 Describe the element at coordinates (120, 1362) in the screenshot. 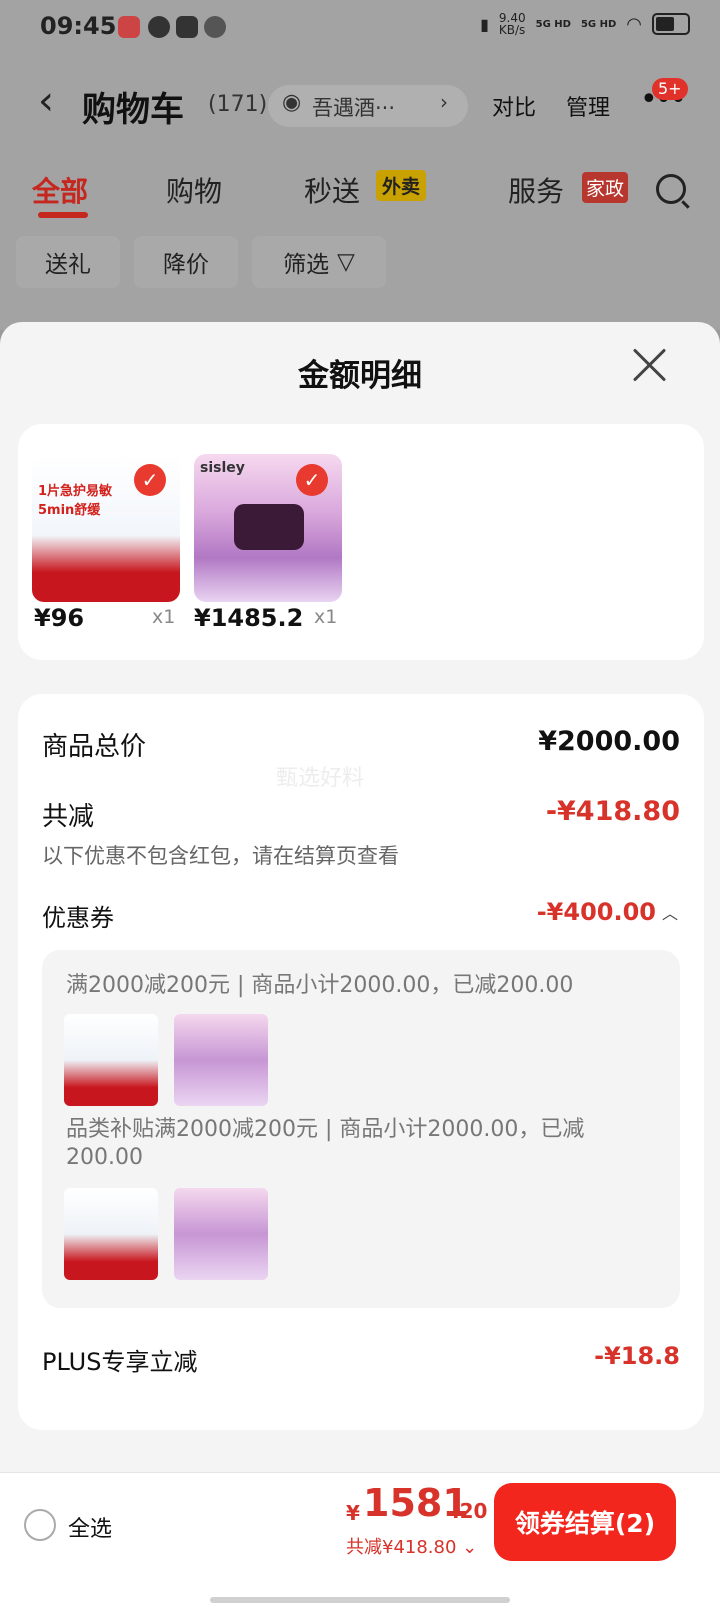

I see `plus-discount-label: PLUS专享立减` at that location.